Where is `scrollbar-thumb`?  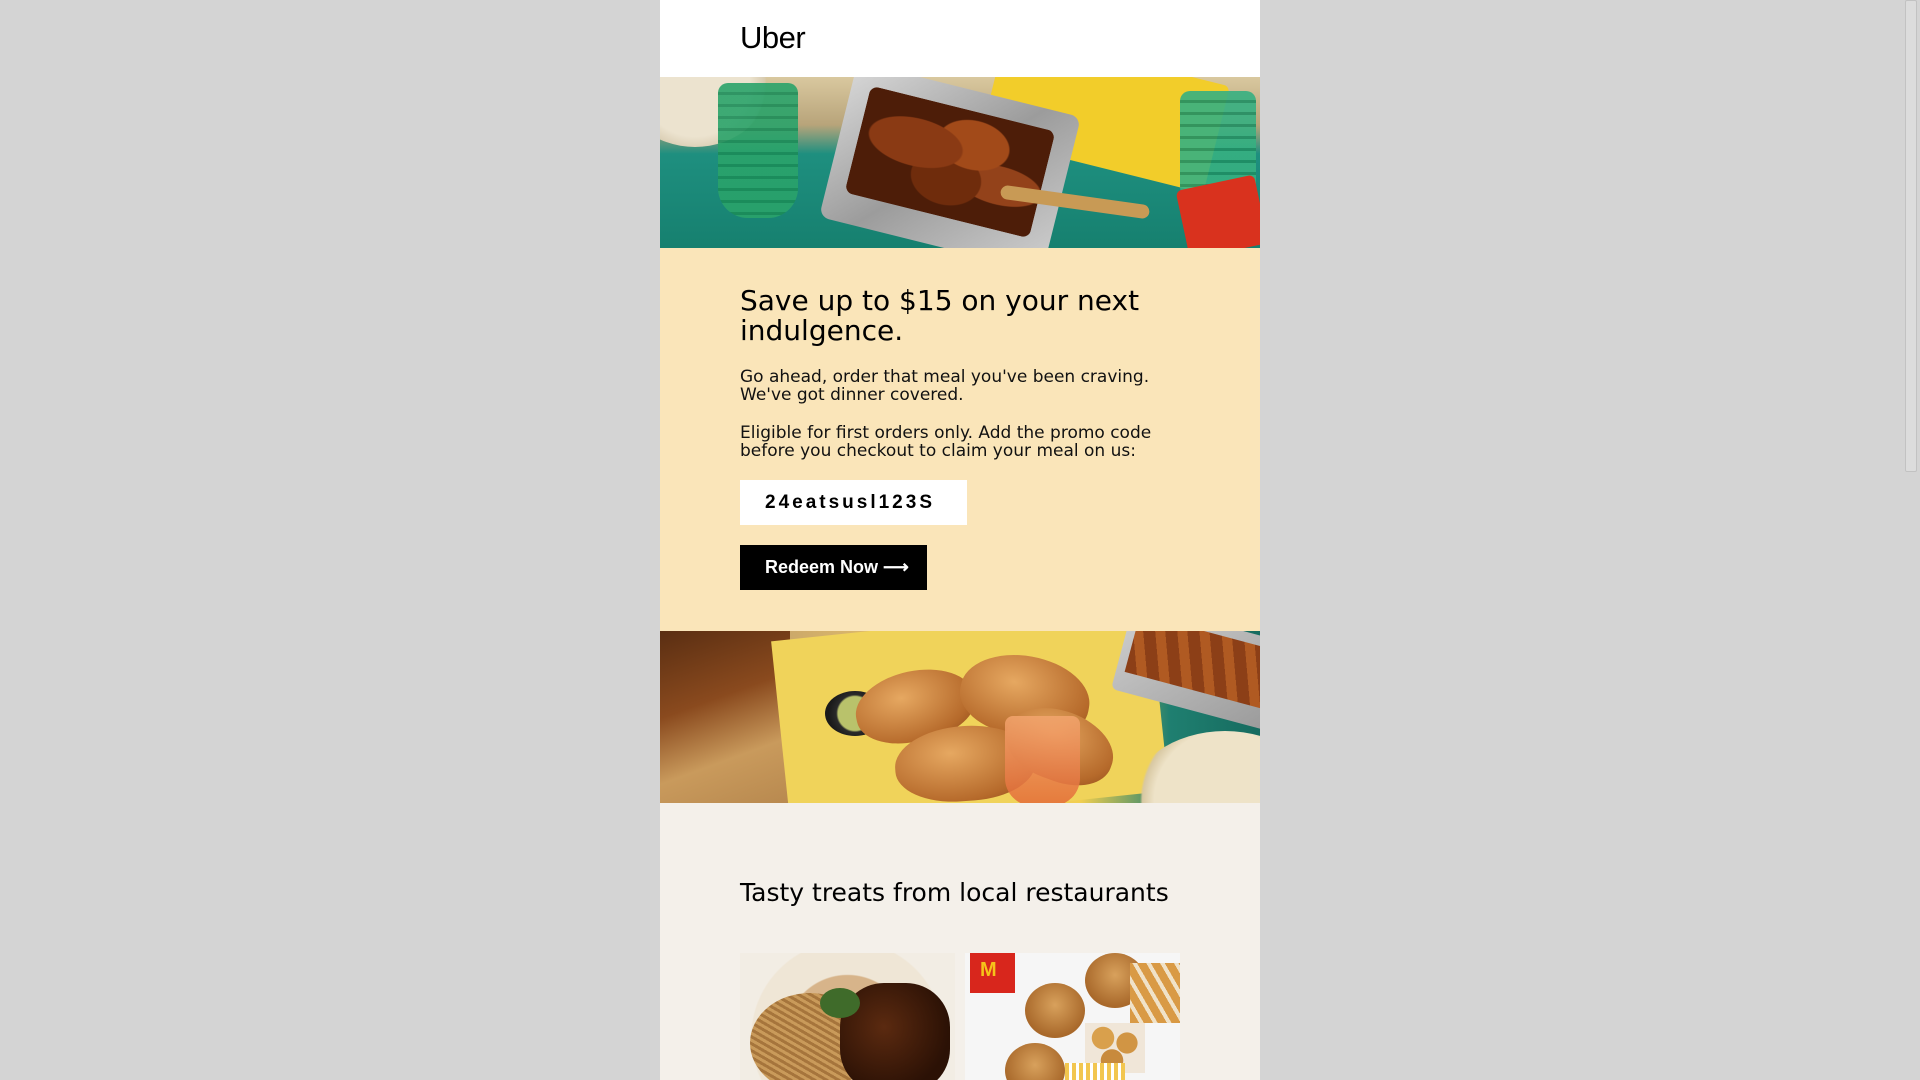 scrollbar-thumb is located at coordinates (1911, 236).